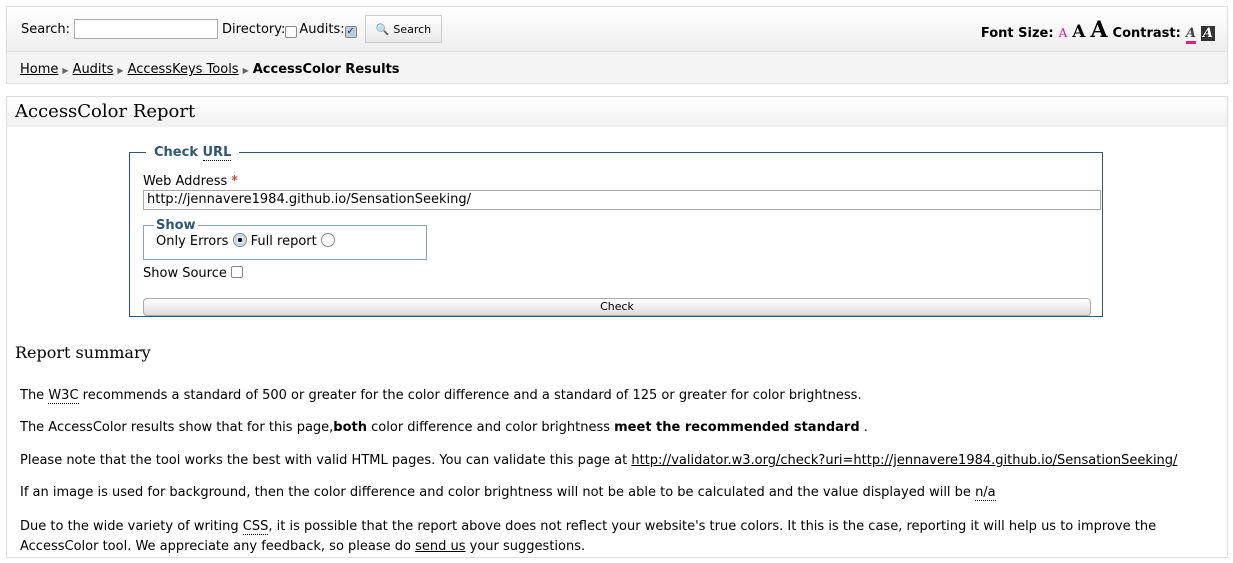 This screenshot has width=1233, height=563. I want to click on check-button: Check, so click(617, 307).